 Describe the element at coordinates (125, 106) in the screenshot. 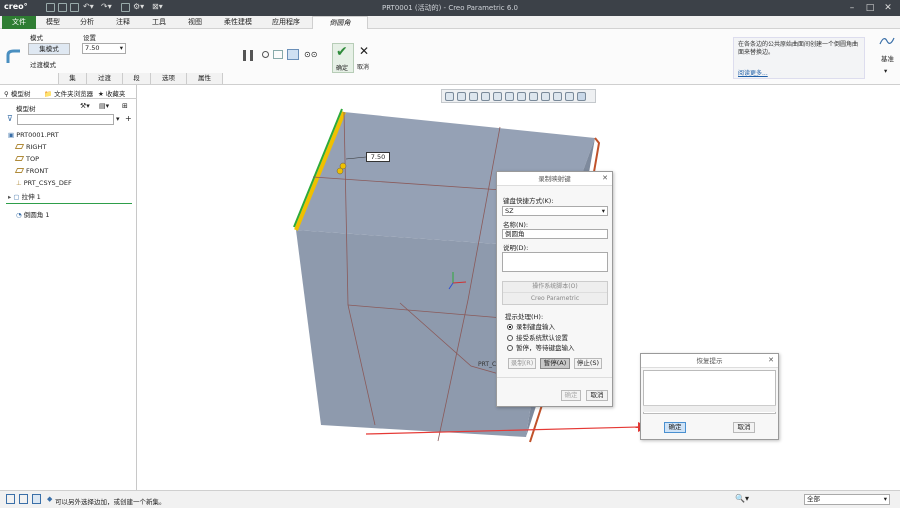

I see `tree-filter-icon: ⊞` at that location.